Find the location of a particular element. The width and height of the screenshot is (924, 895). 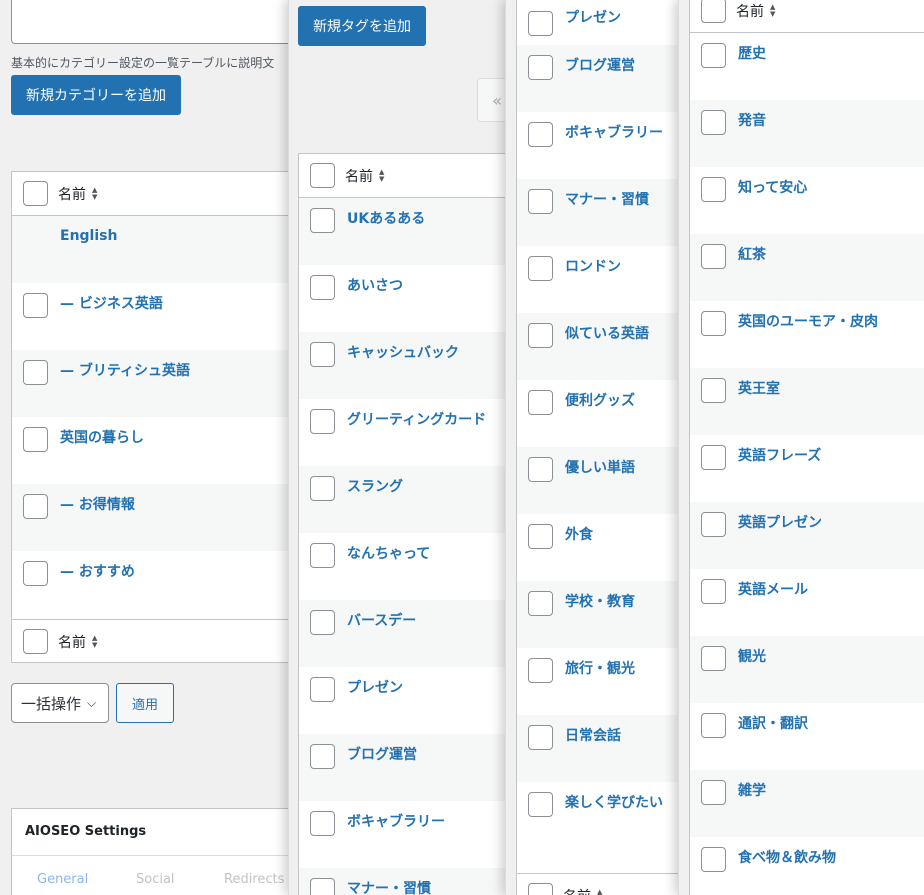

tag-link: 楽しく学びたい is located at coordinates (614, 802).